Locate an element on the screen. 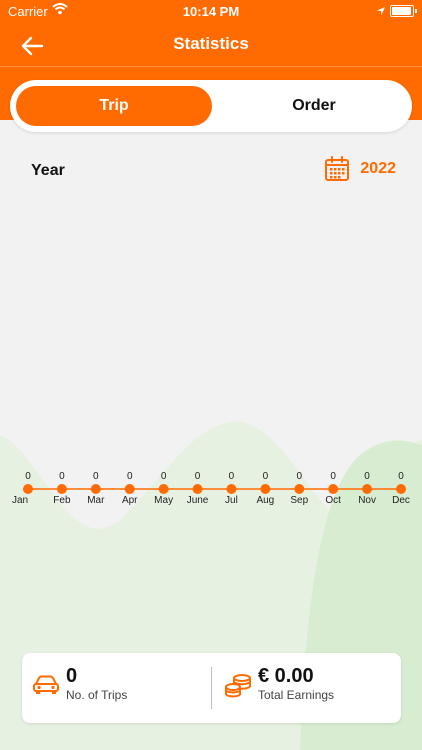 The height and width of the screenshot is (750, 422). back-button is located at coordinates (32, 46).